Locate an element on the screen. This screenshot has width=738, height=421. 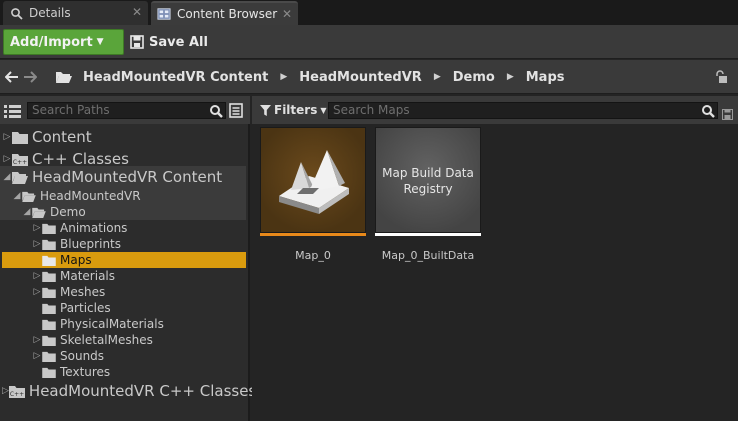
svg-text: C++ is located at coordinates (17, 394).